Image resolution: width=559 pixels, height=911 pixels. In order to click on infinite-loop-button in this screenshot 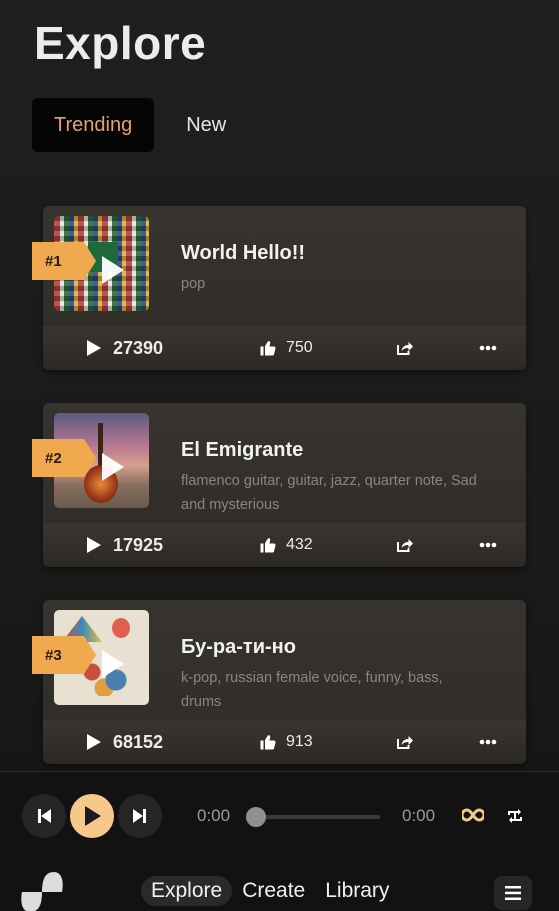, I will do `click(473, 817)`.